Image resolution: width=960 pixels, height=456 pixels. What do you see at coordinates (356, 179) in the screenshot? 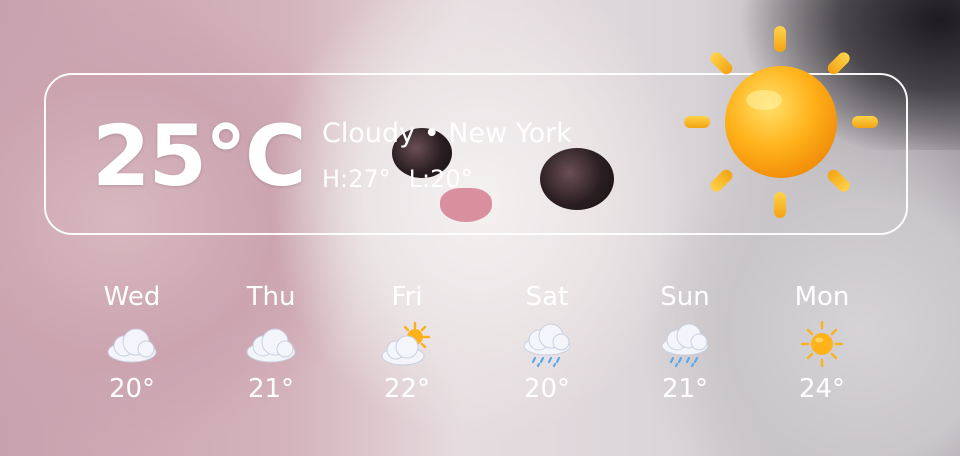
I see `high-temp: H:27°` at bounding box center [356, 179].